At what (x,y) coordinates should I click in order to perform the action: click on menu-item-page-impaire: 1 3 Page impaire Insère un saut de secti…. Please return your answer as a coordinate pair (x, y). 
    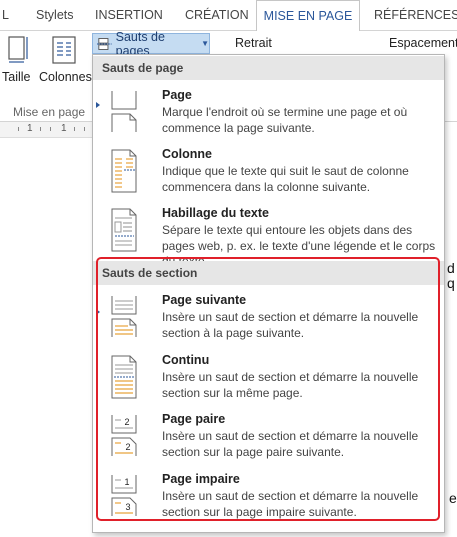
    Looking at the image, I should click on (268, 499).